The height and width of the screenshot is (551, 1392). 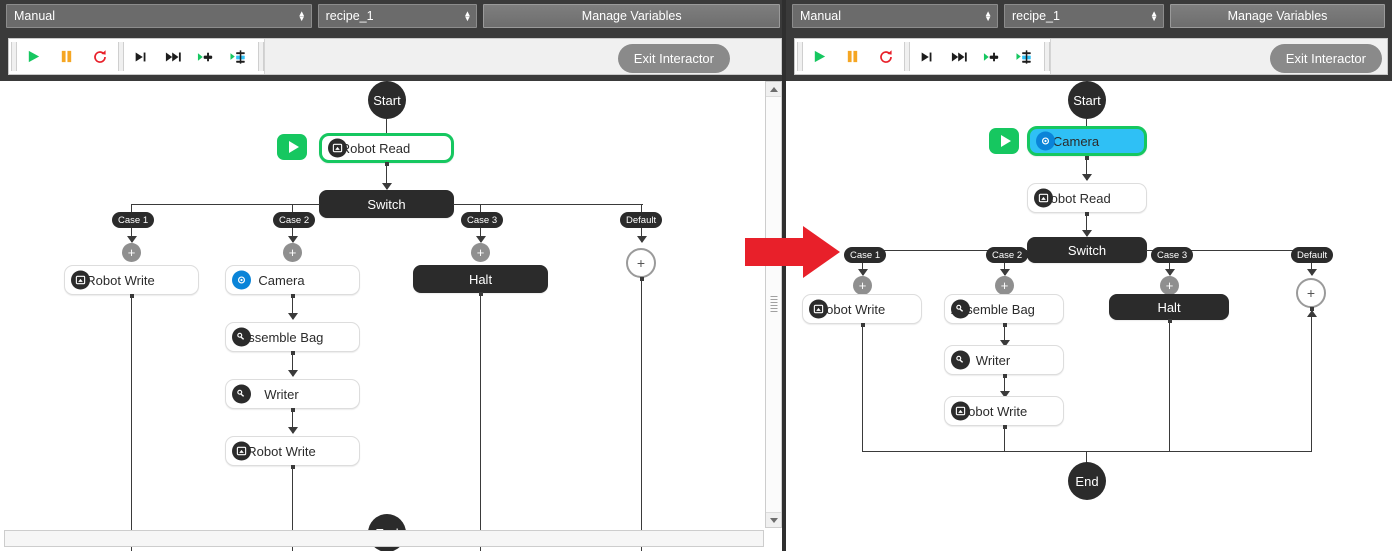 I want to click on spinner-icon: ▲ ▼, so click(x=988, y=16).